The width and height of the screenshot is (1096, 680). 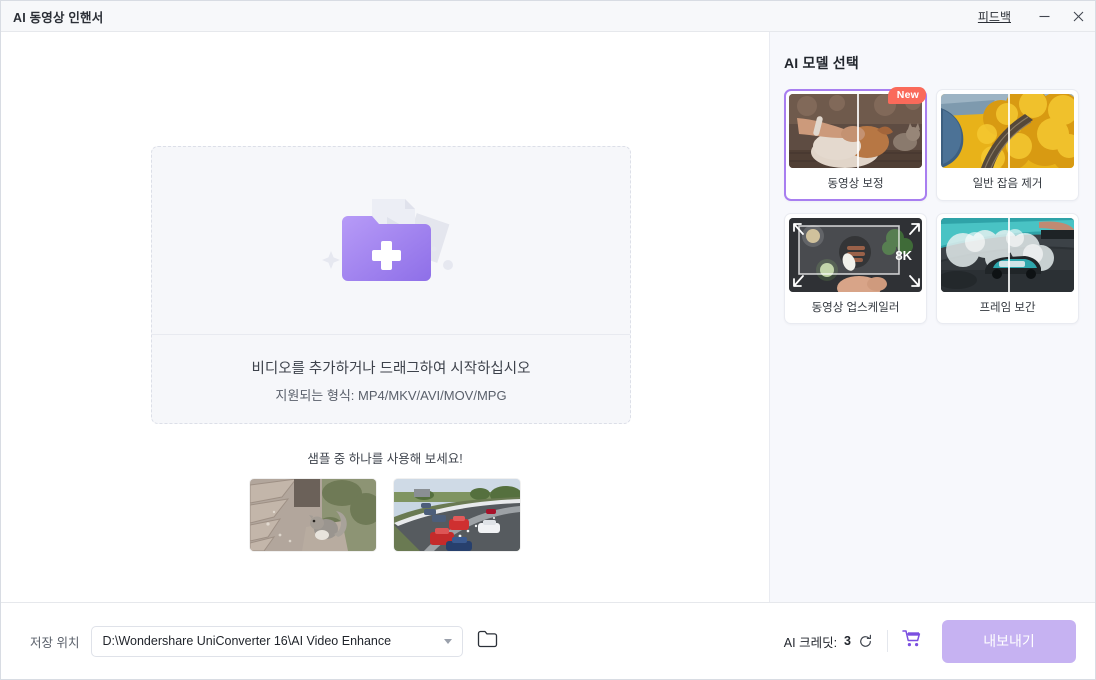 What do you see at coordinates (391, 369) in the screenshot?
I see `dropzone-primary-text: 비디오를 추가하거나 드래그하여 시작하십시오` at bounding box center [391, 369].